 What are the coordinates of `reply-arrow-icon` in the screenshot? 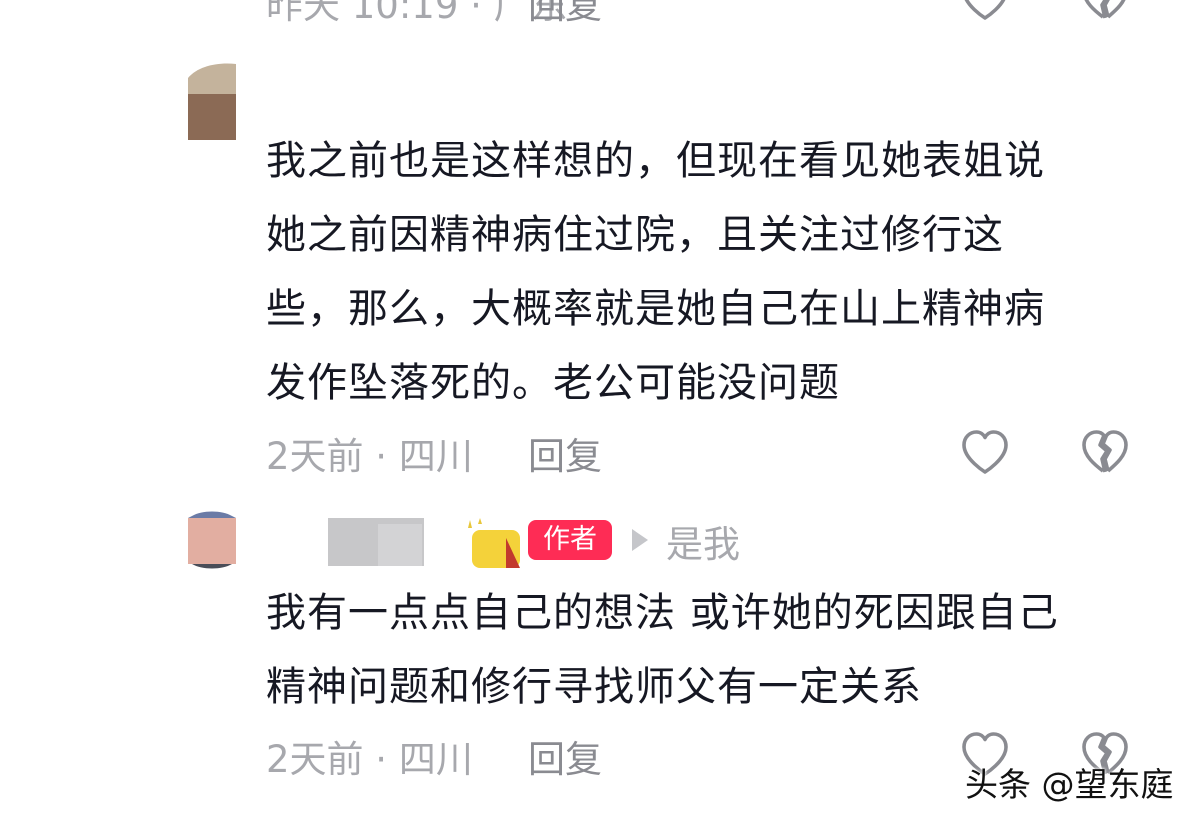 It's located at (640, 540).